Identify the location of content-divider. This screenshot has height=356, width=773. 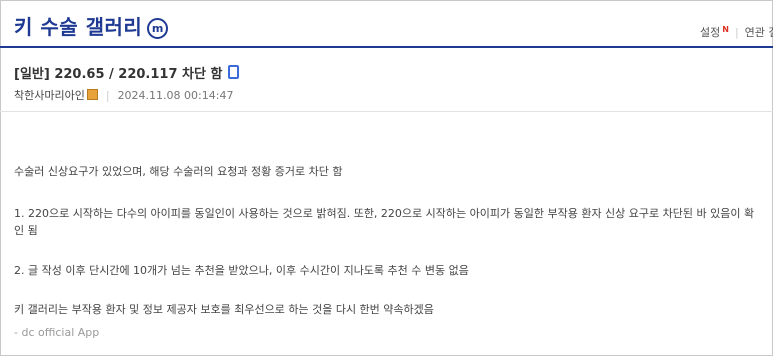
(386, 111).